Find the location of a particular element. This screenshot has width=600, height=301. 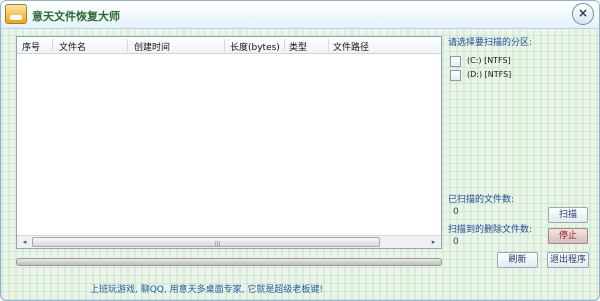

scan-button: 扫描 is located at coordinates (568, 215).